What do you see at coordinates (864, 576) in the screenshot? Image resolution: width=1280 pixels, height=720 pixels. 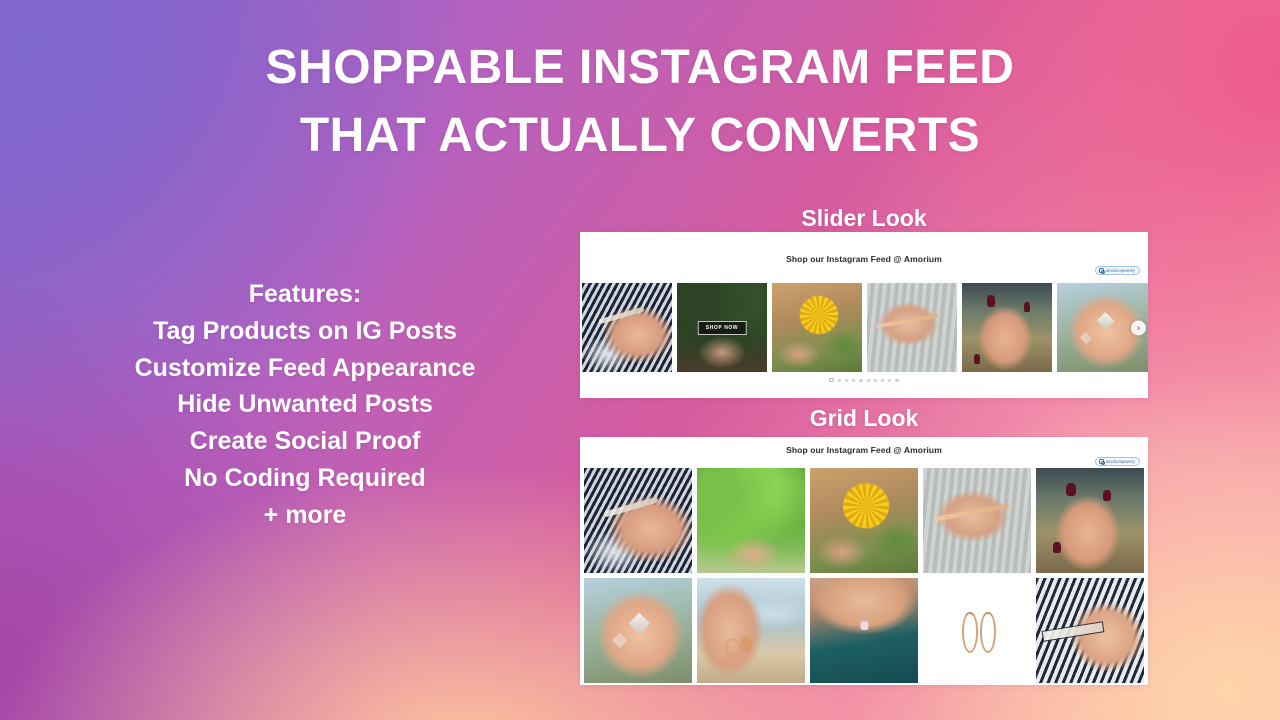 I see `grid-image-grid` at bounding box center [864, 576].